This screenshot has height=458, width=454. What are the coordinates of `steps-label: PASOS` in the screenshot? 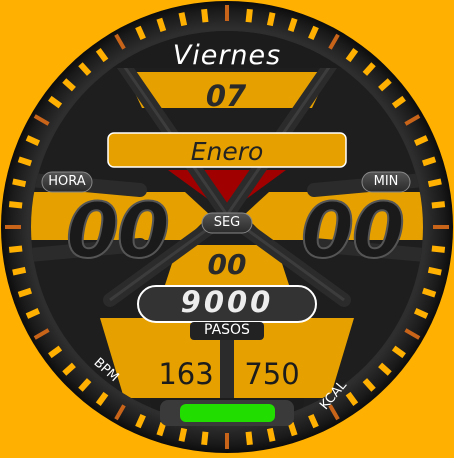 It's located at (227, 330).